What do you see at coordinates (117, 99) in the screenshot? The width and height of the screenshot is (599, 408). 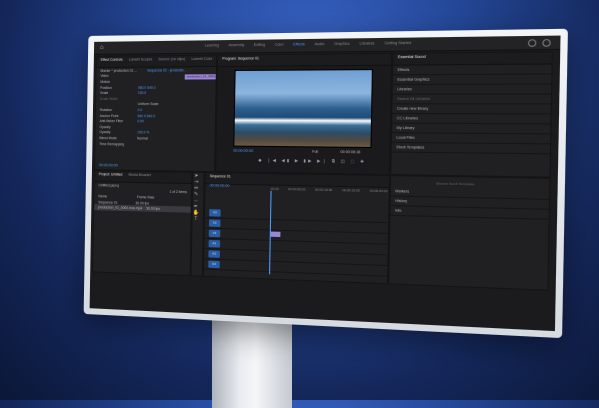 I see `effect-row-label: Scale Width` at bounding box center [117, 99].